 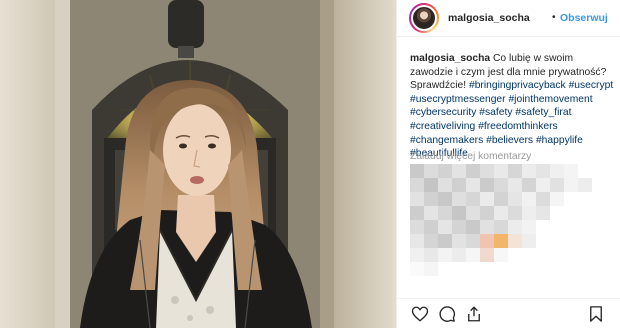 I want to click on pixelation-mosaic, so click(x=501, y=220).